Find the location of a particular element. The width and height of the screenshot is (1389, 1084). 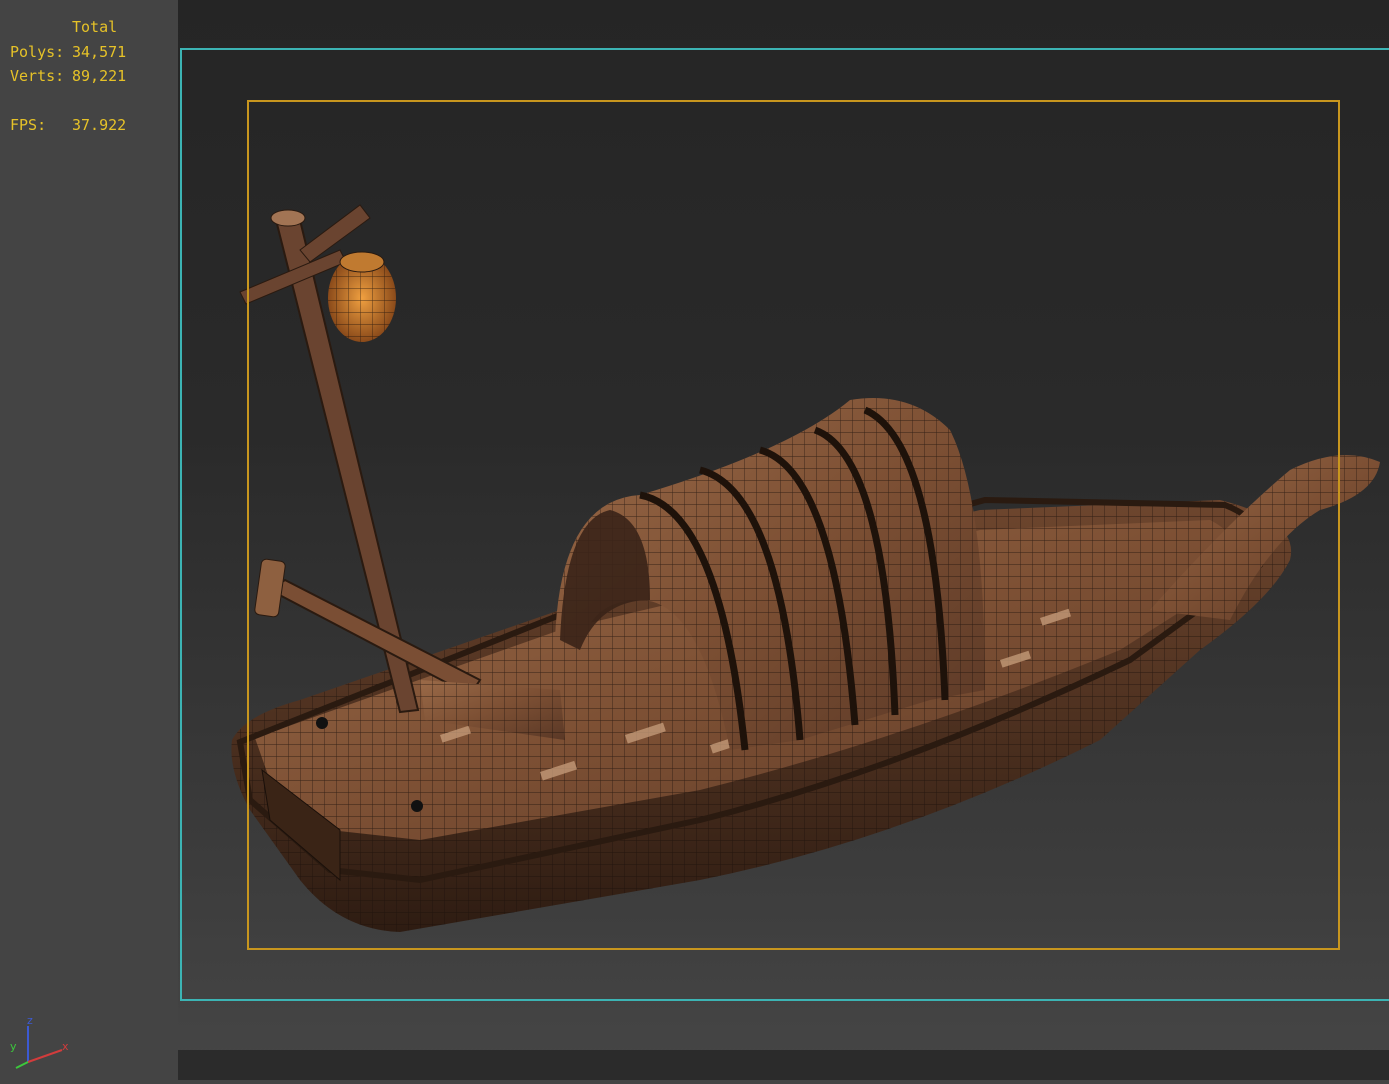

axis-z-label: z is located at coordinates (30, 1020).